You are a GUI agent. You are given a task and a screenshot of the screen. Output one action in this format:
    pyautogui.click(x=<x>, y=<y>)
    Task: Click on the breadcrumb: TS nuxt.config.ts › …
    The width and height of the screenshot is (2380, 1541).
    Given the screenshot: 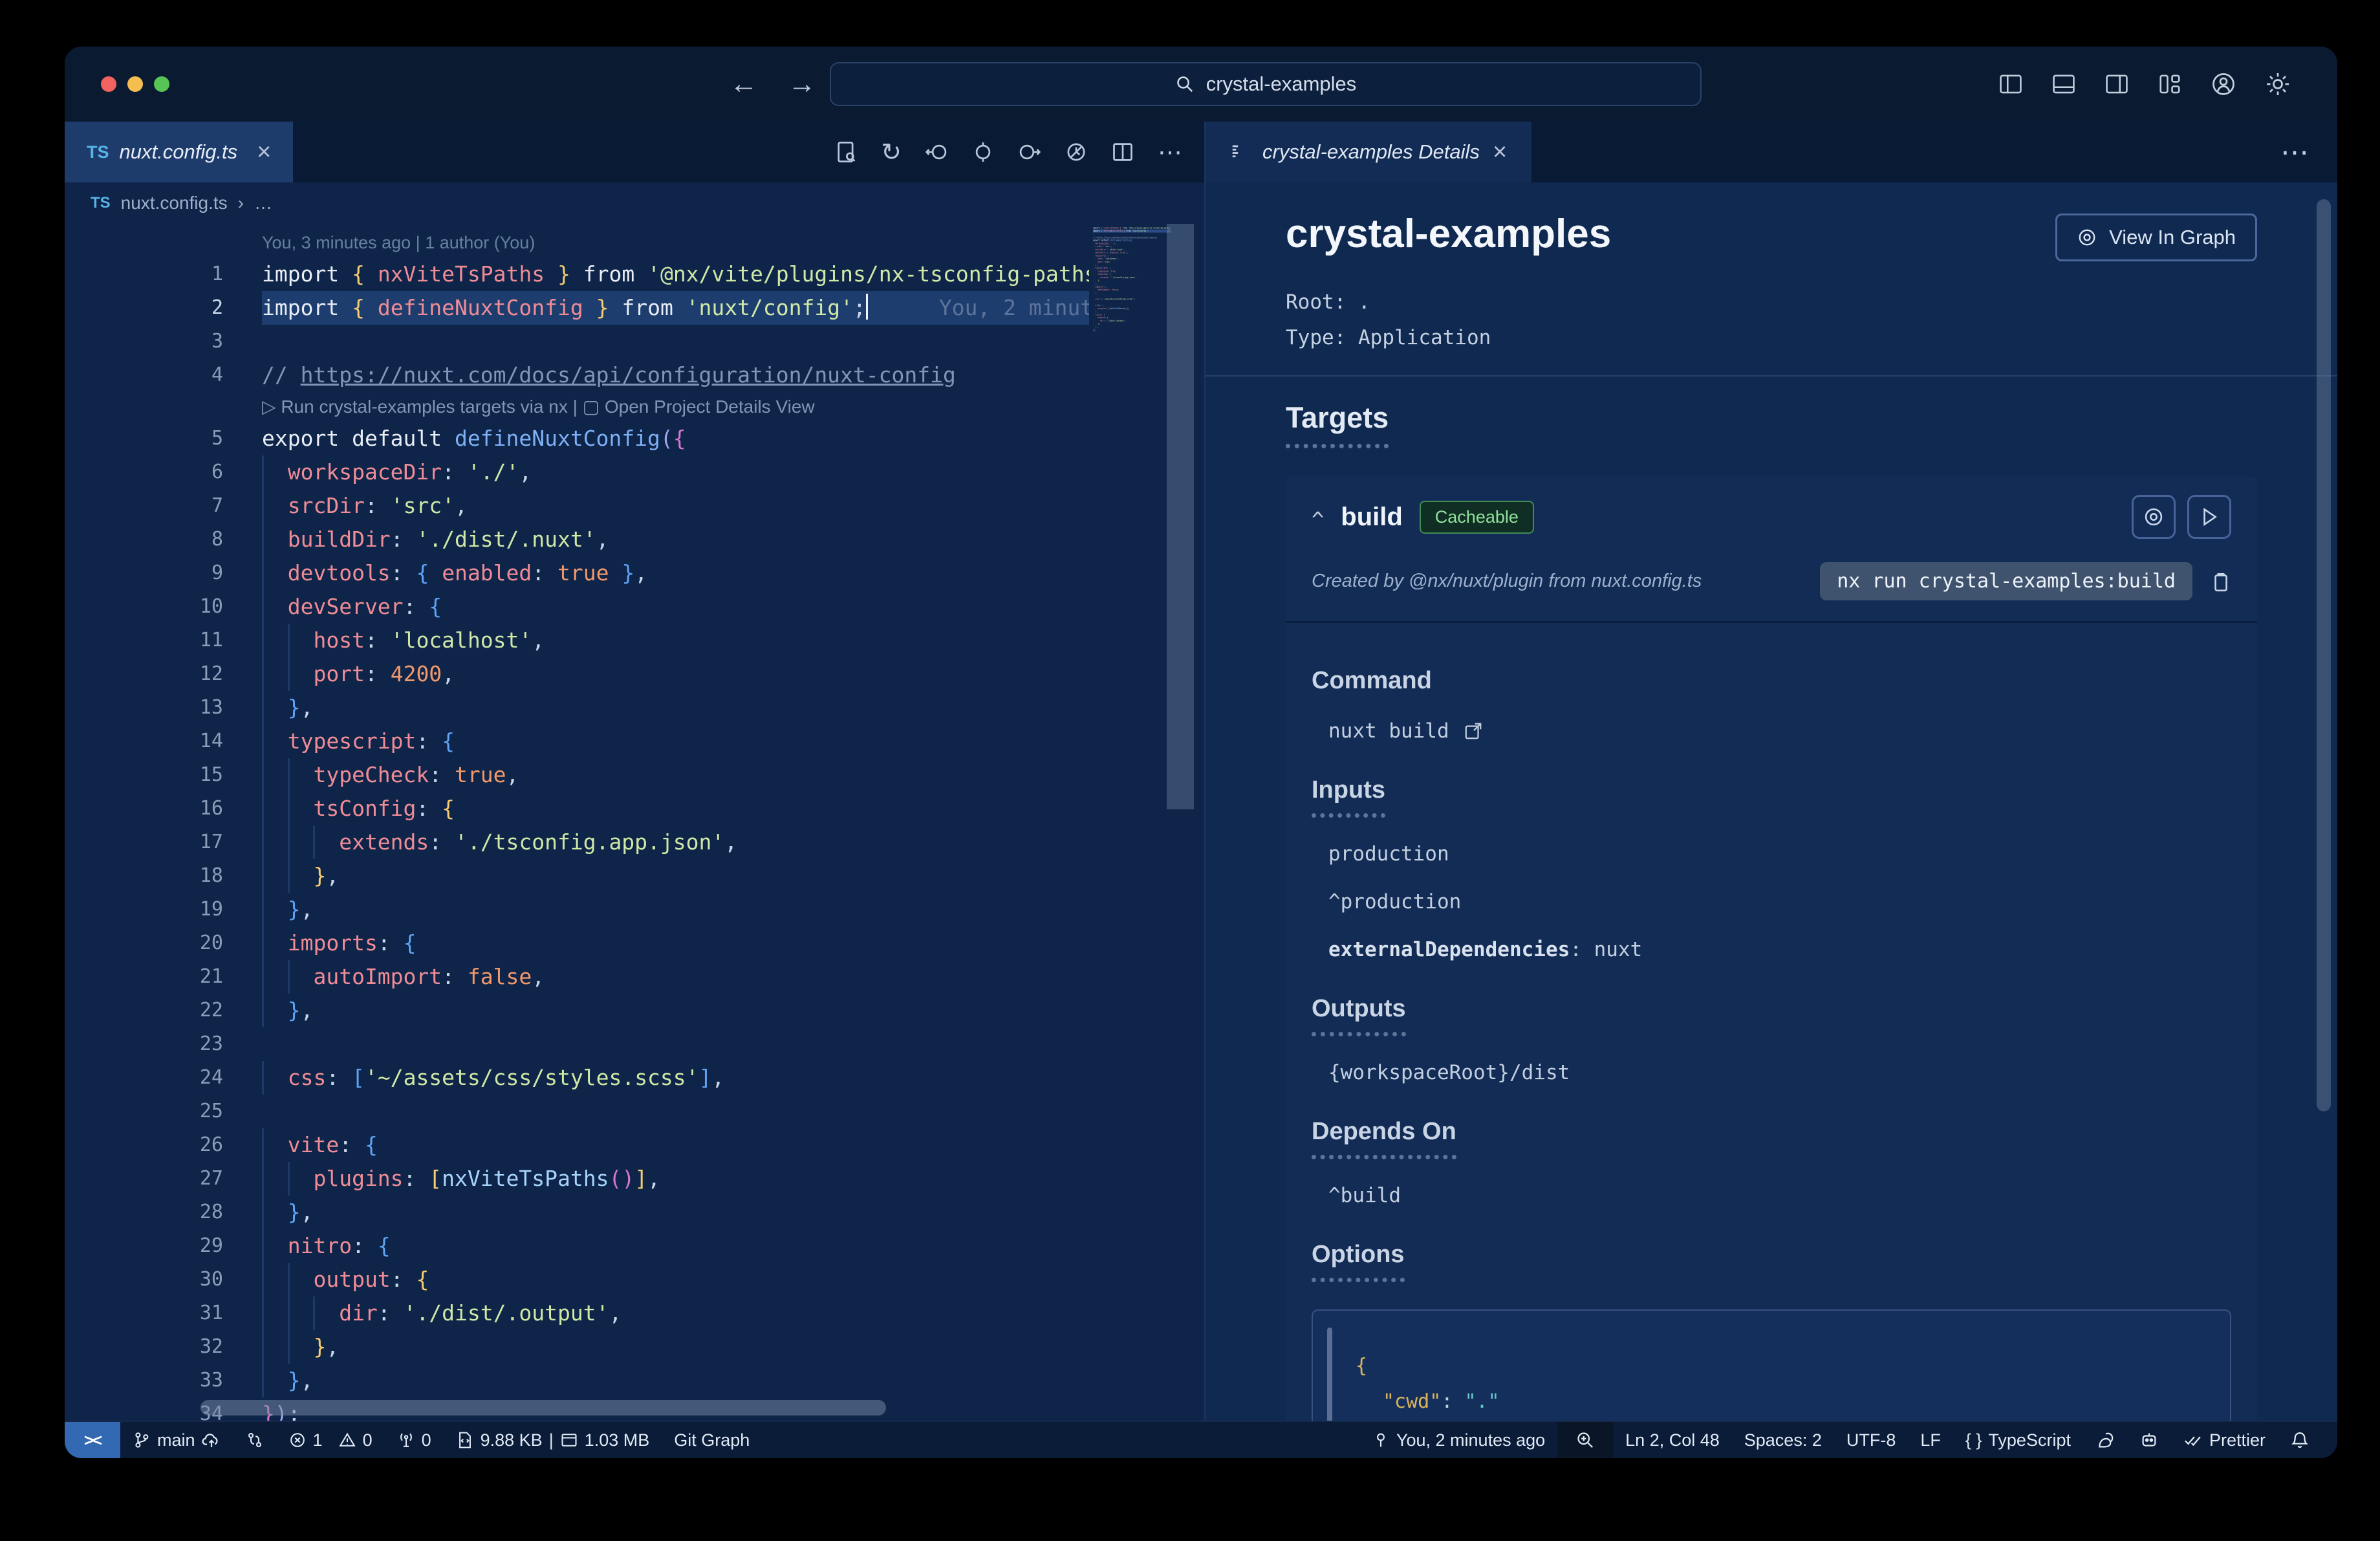 What is the action you would take?
    pyautogui.click(x=634, y=203)
    